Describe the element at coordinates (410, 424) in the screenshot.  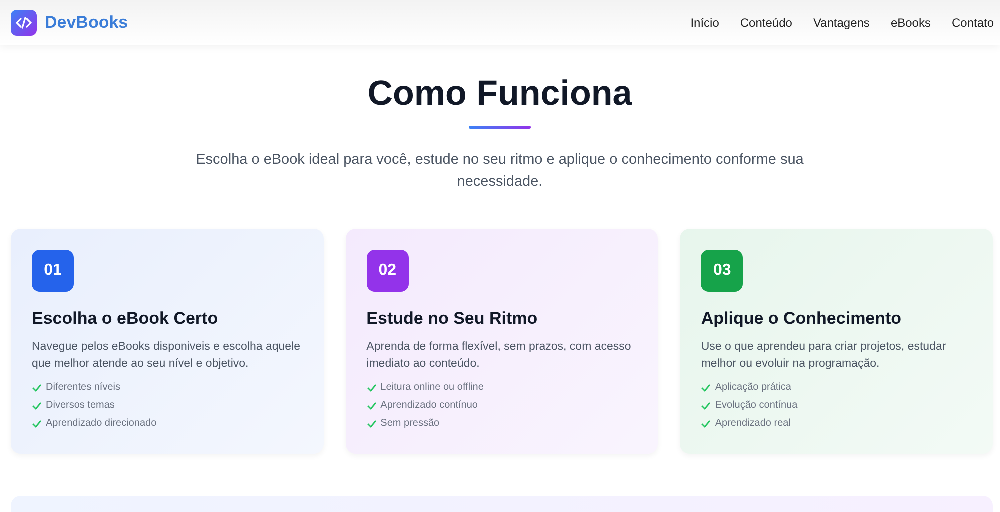
I see `feature-text: Sem pressão` at that location.